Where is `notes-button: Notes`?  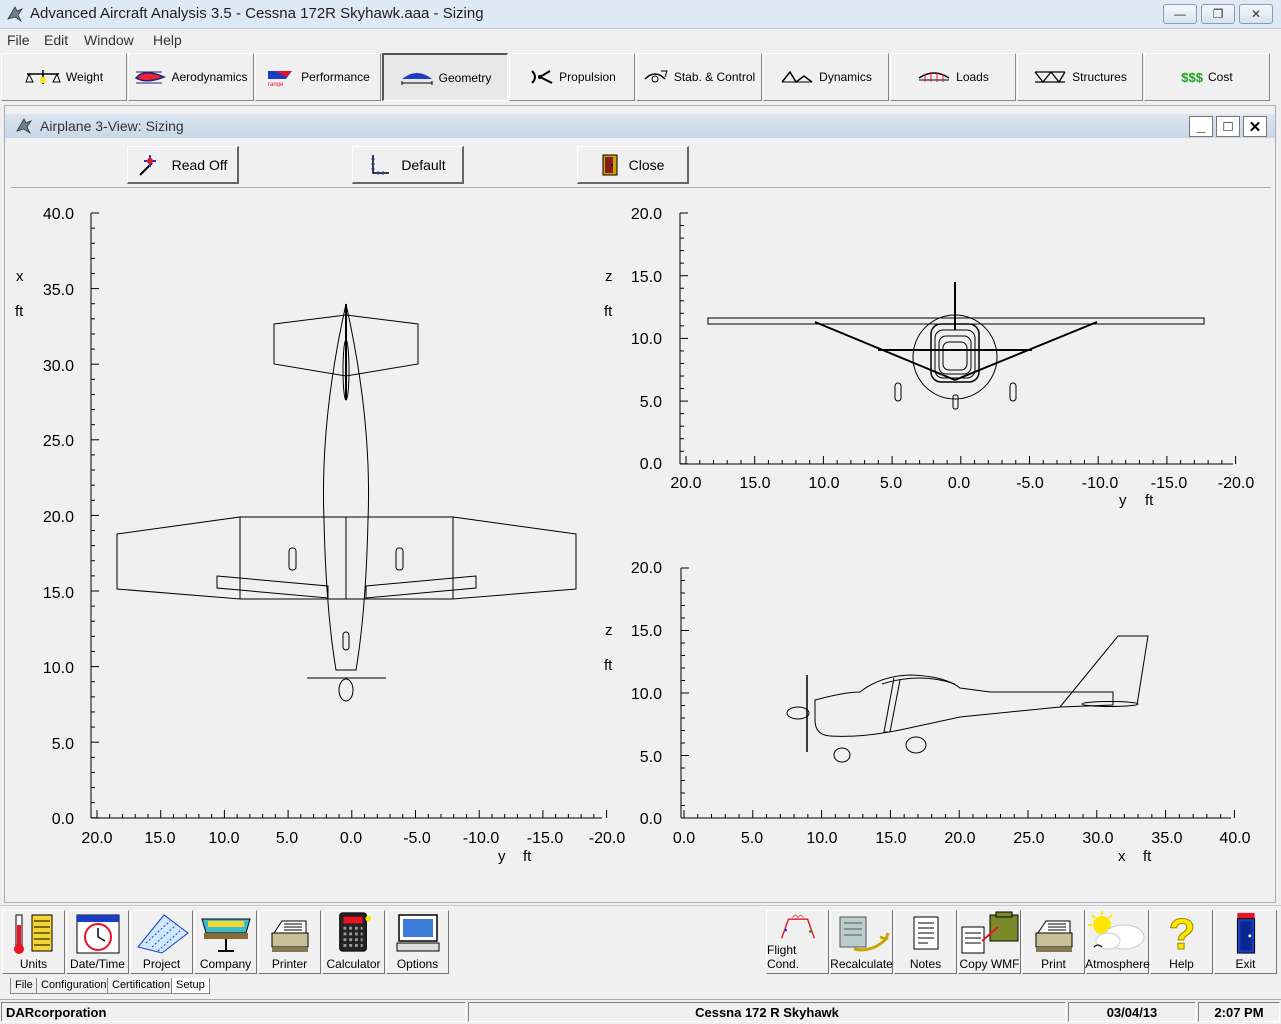 notes-button: Notes is located at coordinates (925, 942).